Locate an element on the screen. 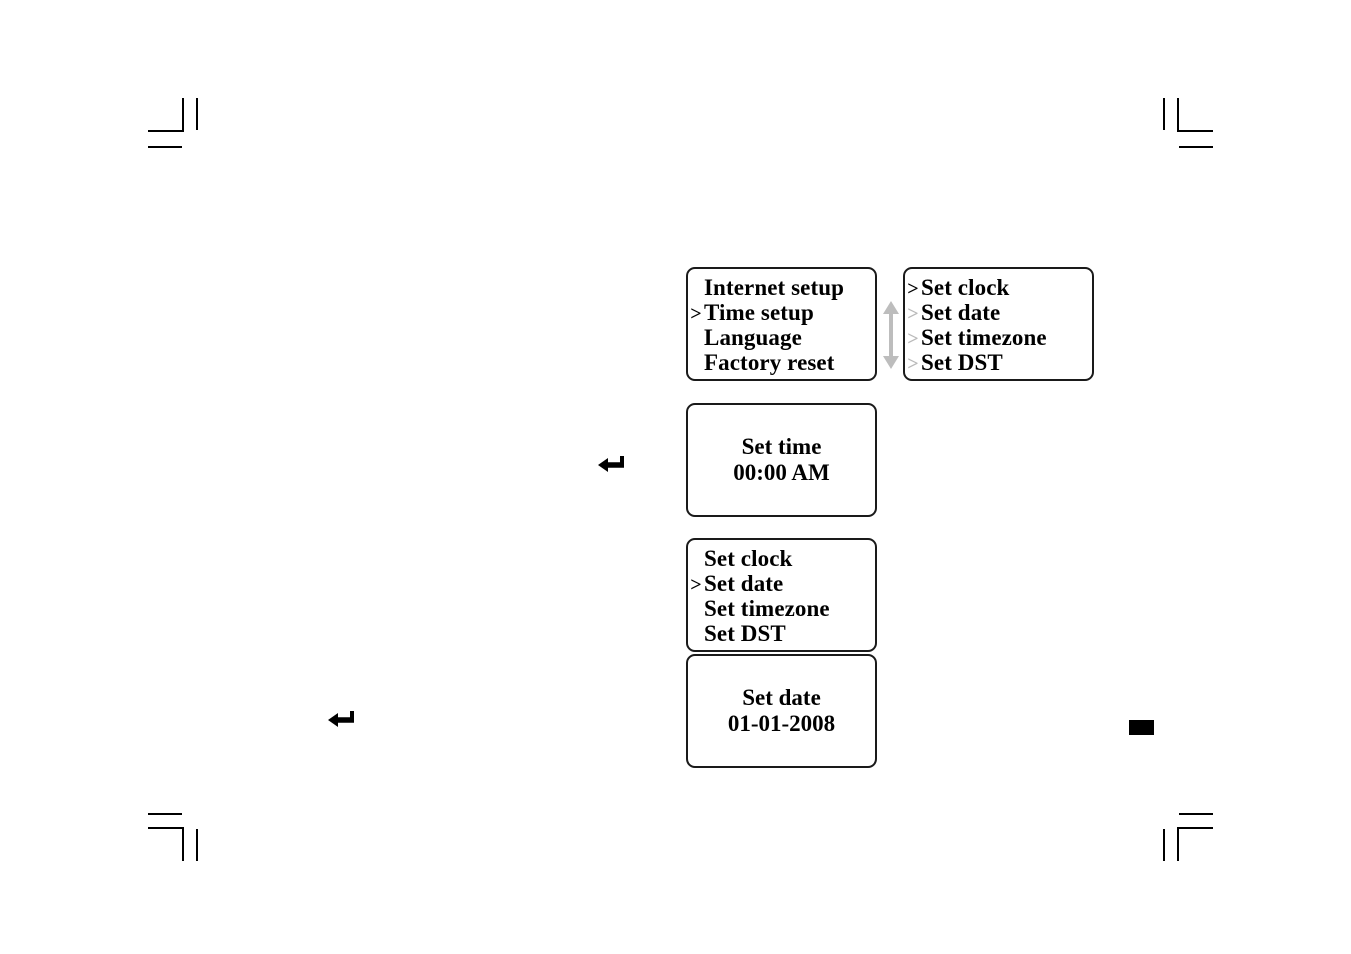 This screenshot has width=1351, height=954. lcd-screen-set-date: Set date 01-01-2008 is located at coordinates (781, 711).